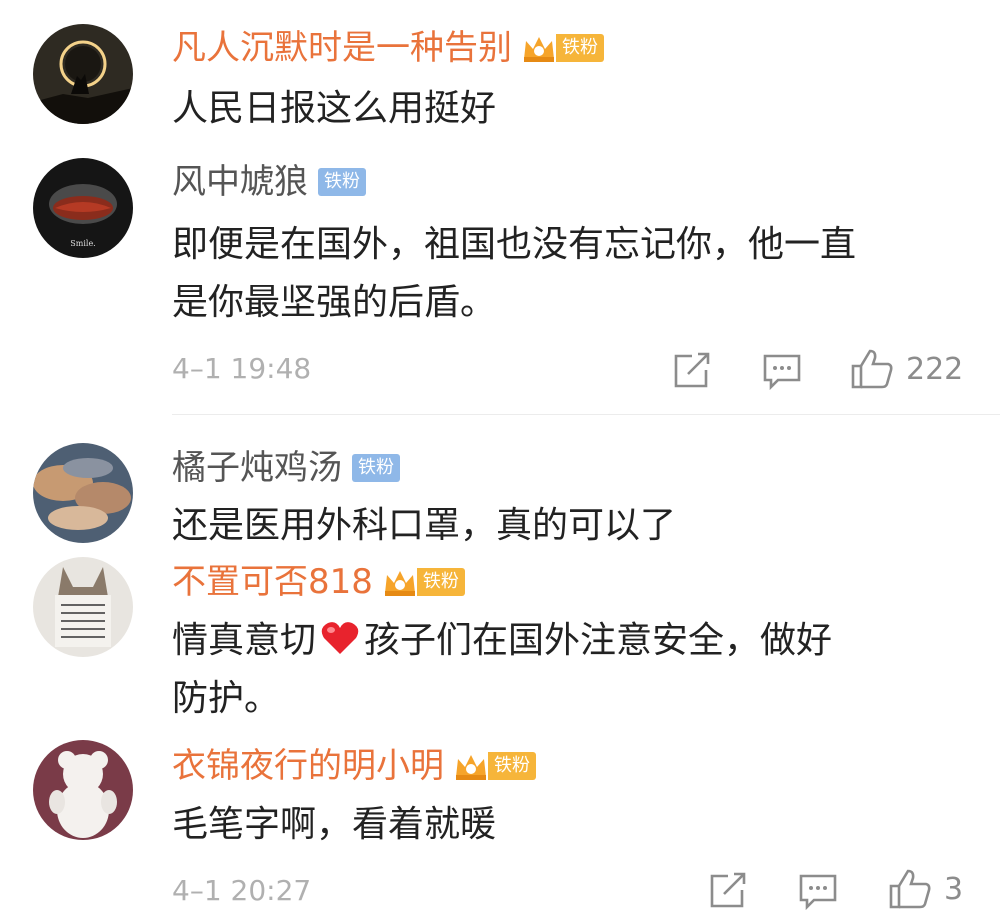  What do you see at coordinates (424, 525) in the screenshot?
I see `comment-text: 还是医用外科口罩，真的可以了` at bounding box center [424, 525].